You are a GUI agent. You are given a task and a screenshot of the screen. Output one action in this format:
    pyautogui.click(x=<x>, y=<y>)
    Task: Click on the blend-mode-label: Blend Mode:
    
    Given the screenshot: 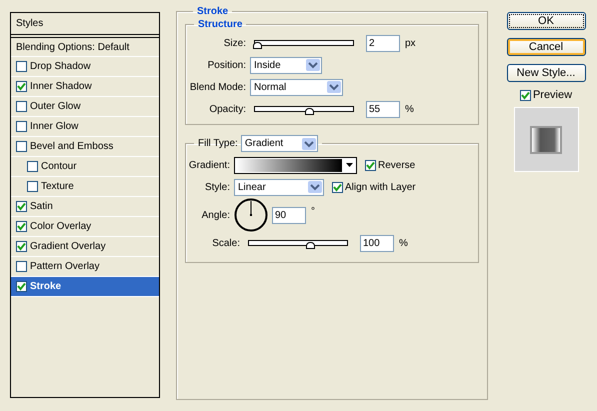 What is the action you would take?
    pyautogui.click(x=217, y=87)
    